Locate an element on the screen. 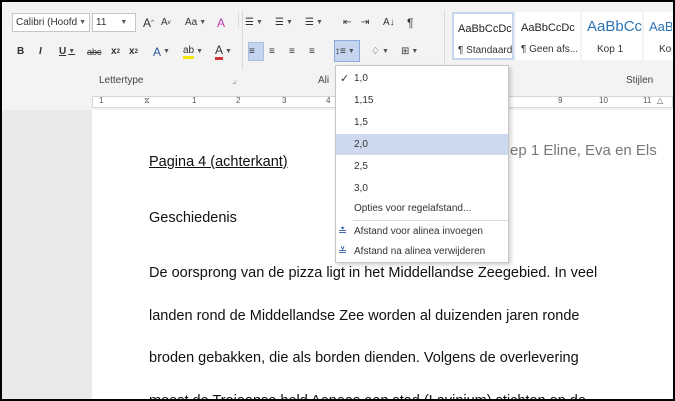 This screenshot has height=401, width=675. borders-button: ⊞ ▼ is located at coordinates (413, 51).